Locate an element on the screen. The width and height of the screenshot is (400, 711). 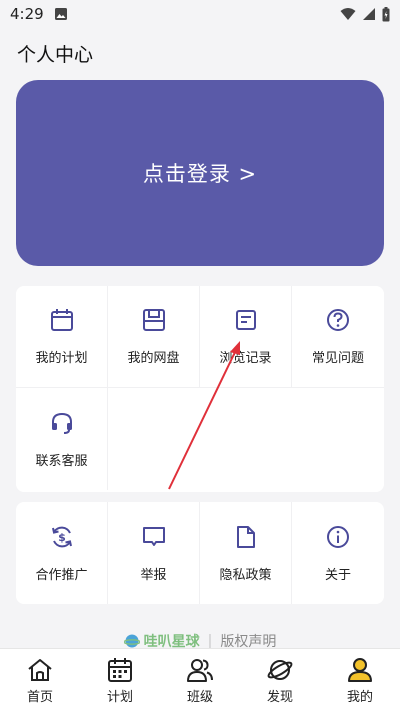
info-icon is located at coordinates (338, 536).